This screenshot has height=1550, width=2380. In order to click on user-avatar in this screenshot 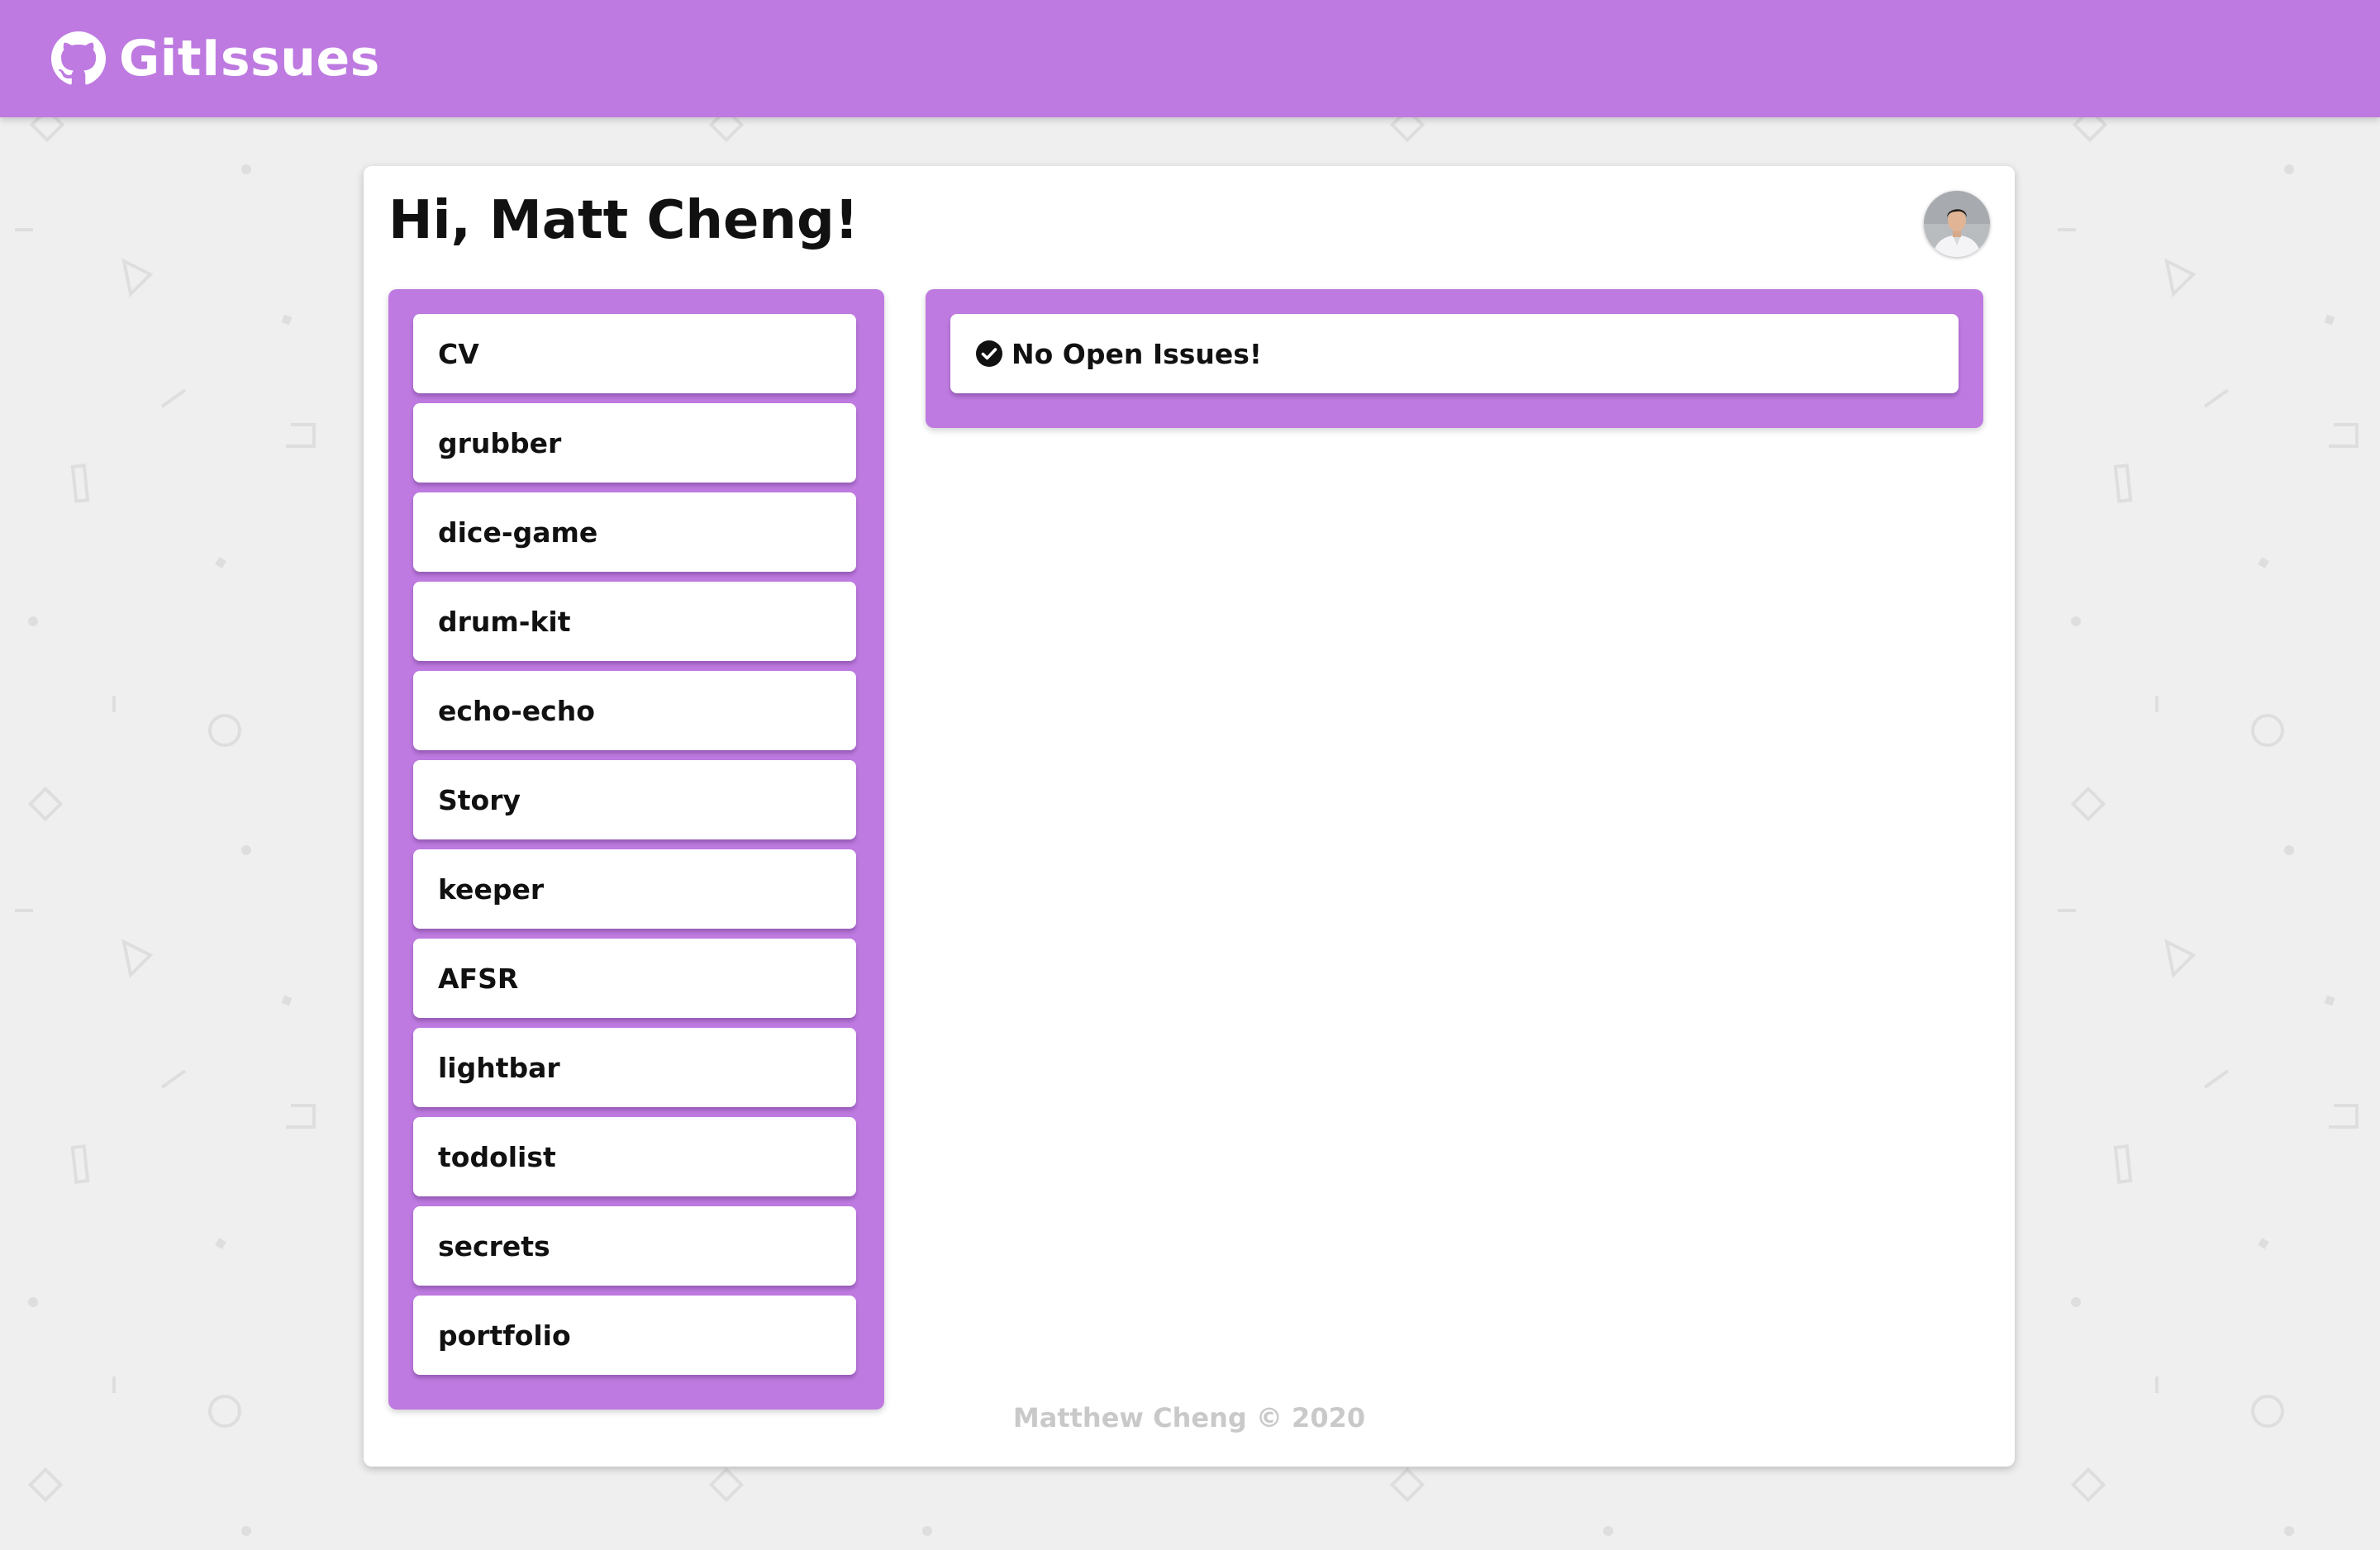, I will do `click(1957, 224)`.